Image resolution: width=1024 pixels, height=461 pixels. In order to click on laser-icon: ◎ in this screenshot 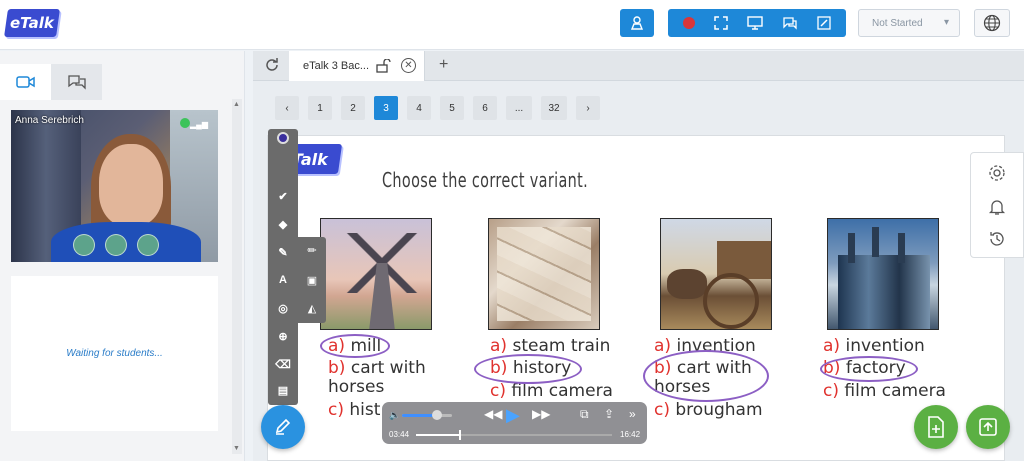, I will do `click(283, 308)`.